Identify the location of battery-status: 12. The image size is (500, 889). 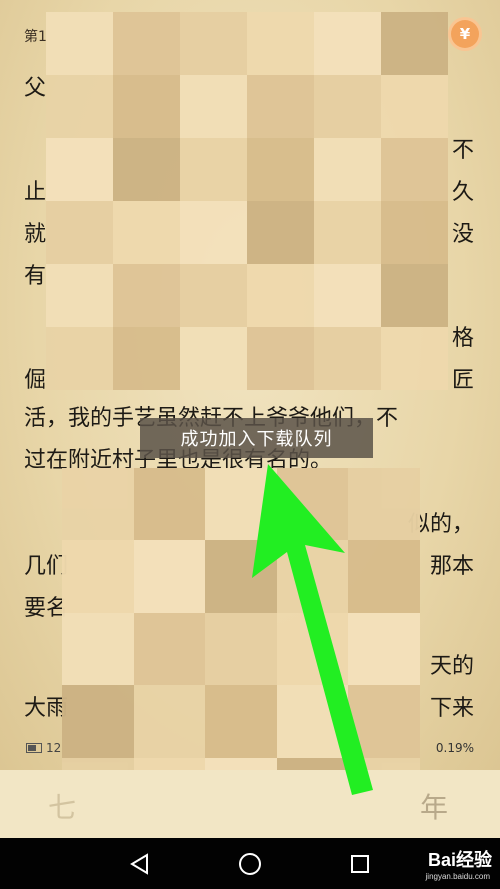
(43, 748).